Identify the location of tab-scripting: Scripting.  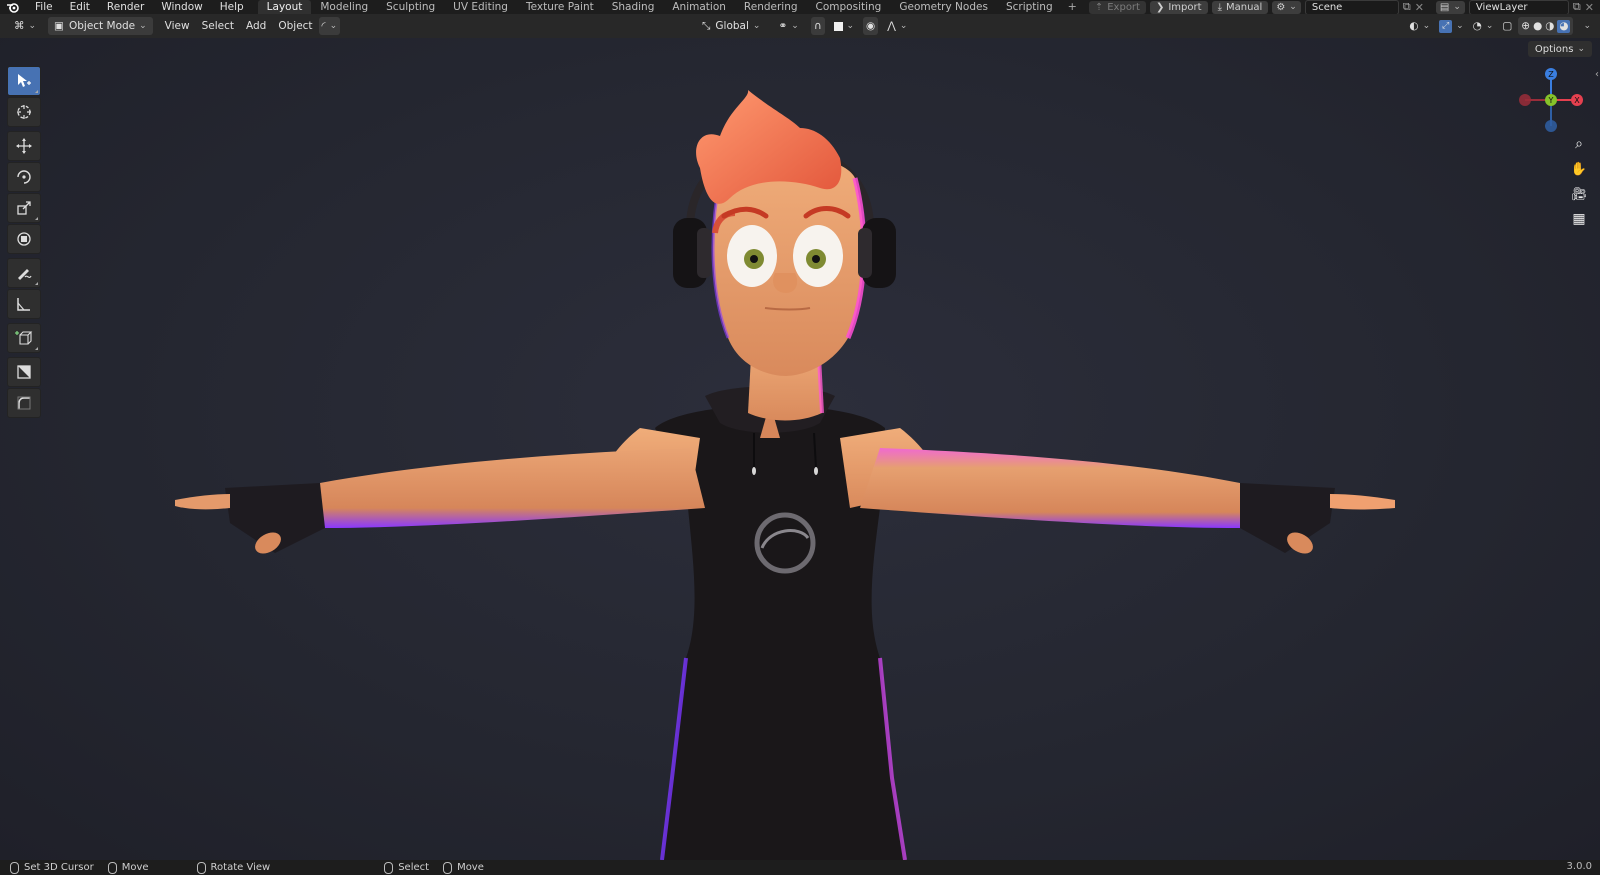
(1029, 7).